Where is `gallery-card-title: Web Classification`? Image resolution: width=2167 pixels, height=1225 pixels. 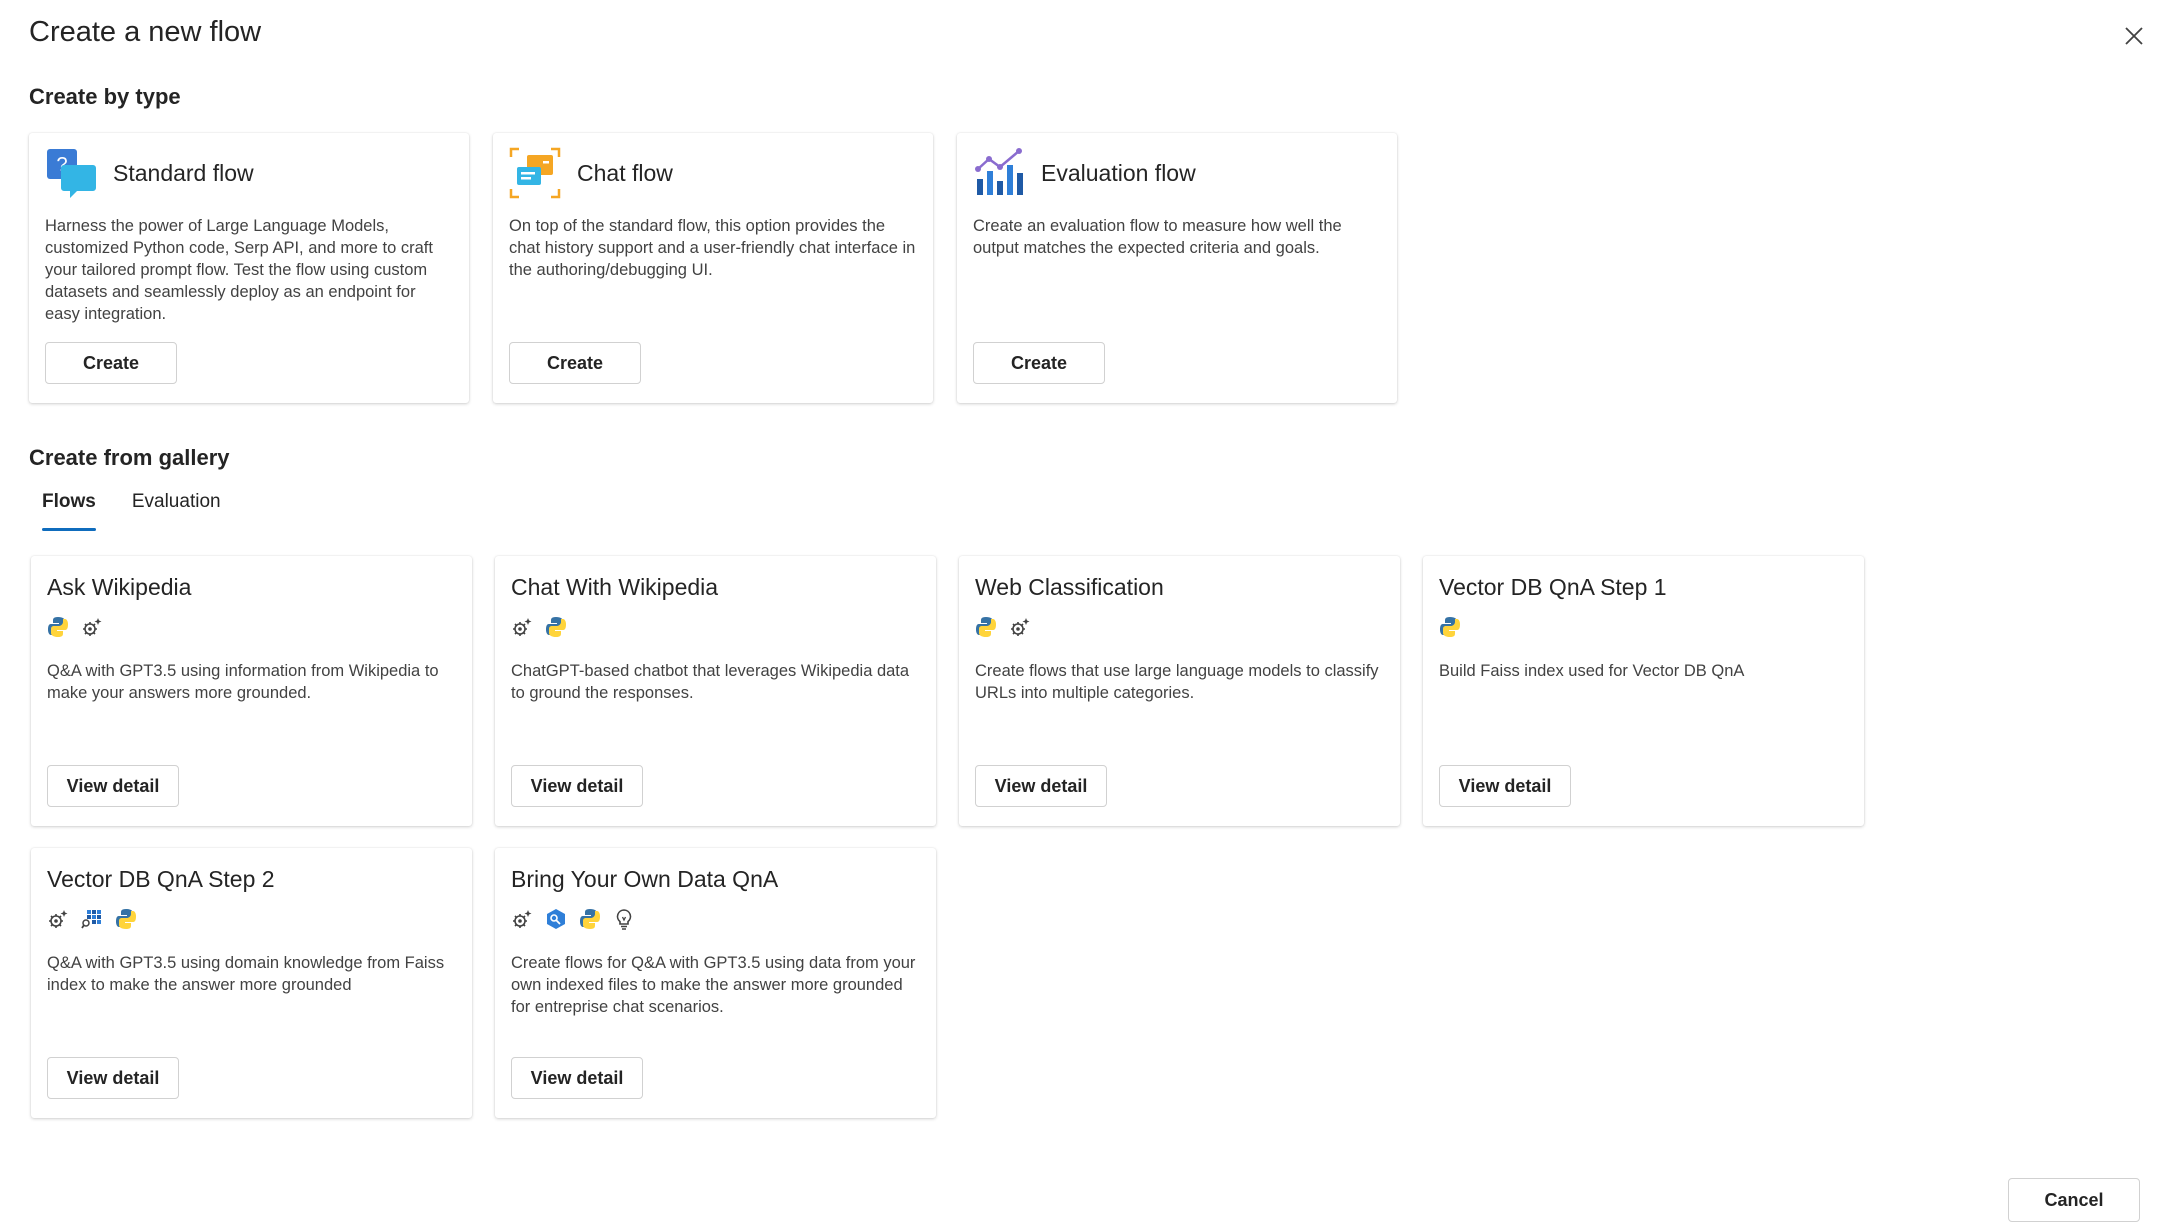
gallery-card-title: Web Classification is located at coordinates (1069, 587).